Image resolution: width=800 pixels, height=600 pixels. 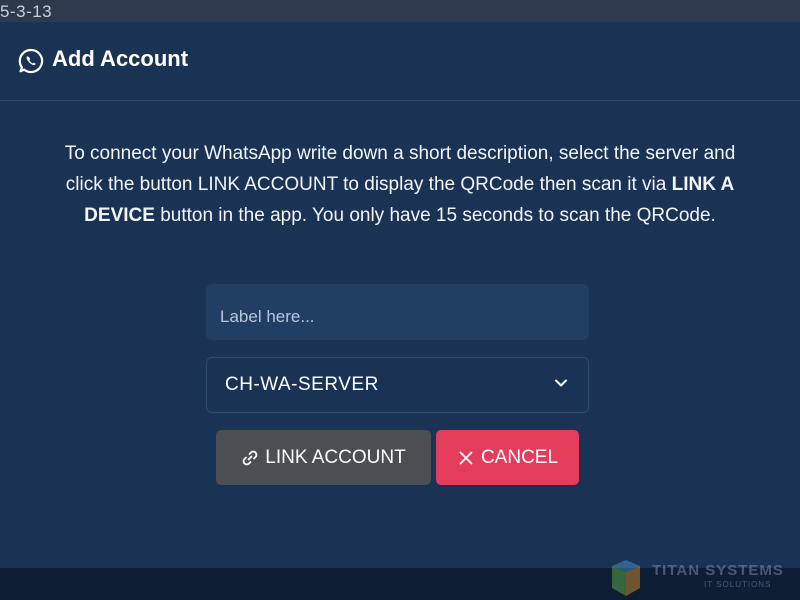 What do you see at coordinates (718, 570) in the screenshot?
I see `watermark-text: TITAN SYSTEMS` at bounding box center [718, 570].